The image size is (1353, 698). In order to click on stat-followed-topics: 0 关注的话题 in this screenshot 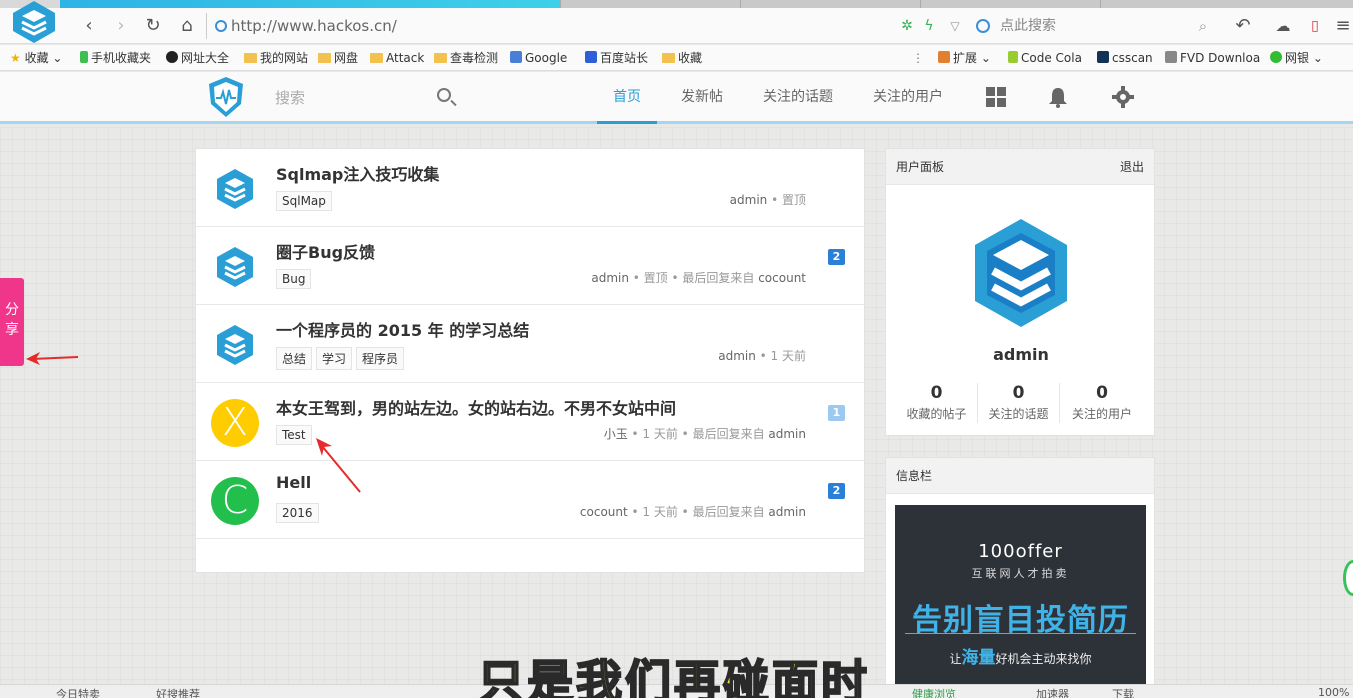, I will do `click(1019, 403)`.